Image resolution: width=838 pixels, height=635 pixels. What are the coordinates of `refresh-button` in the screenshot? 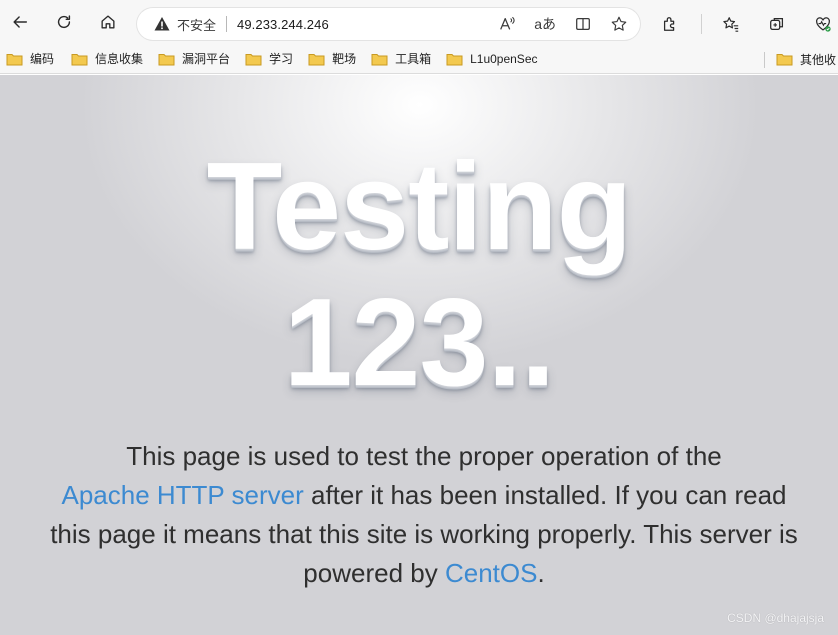 It's located at (64, 22).